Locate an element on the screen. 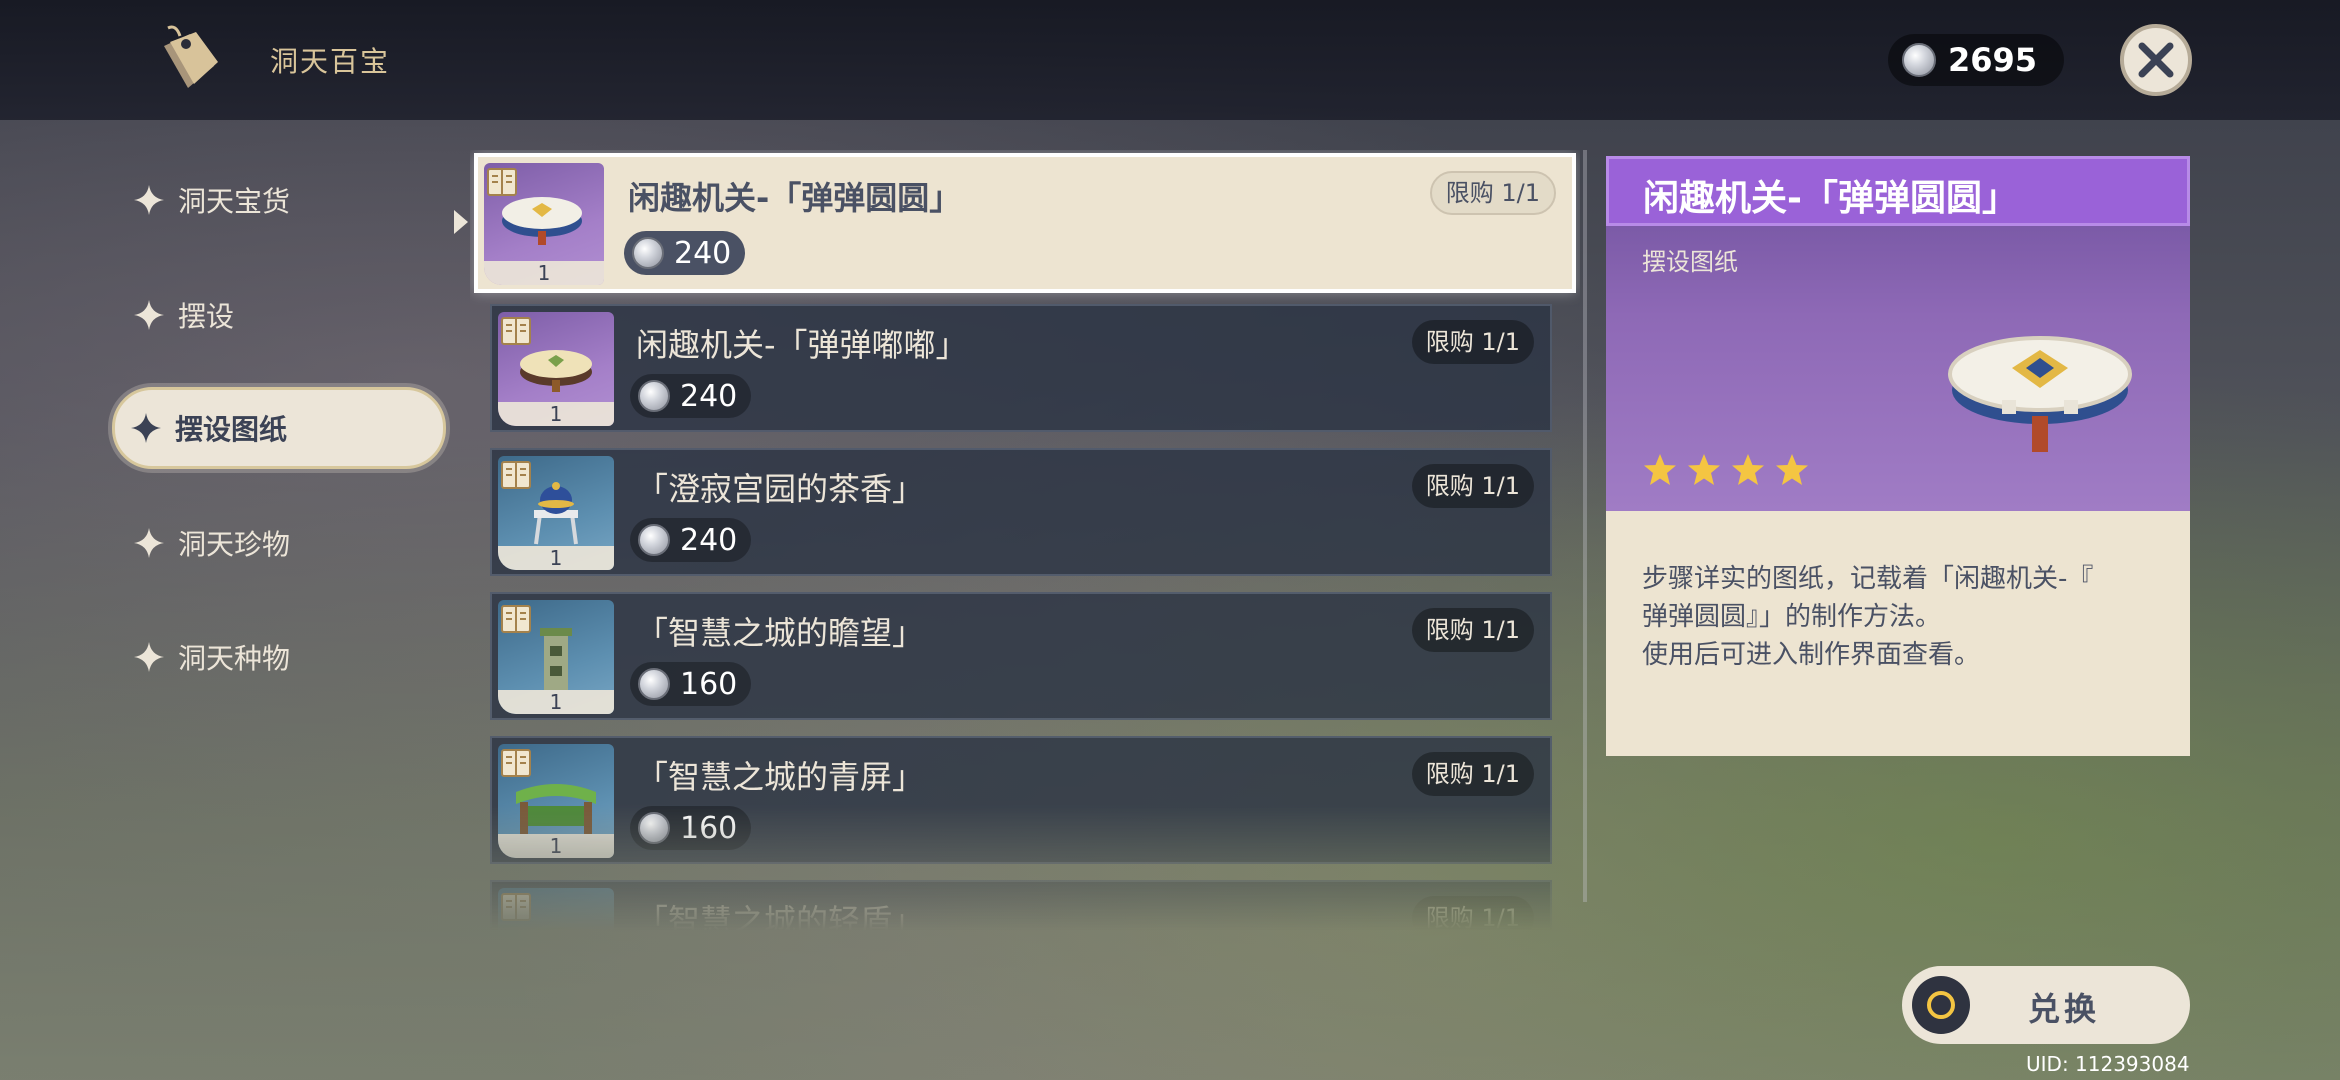 The height and width of the screenshot is (1080, 2340). item-name: 「智慧之城的青屏」 is located at coordinates (780, 777).